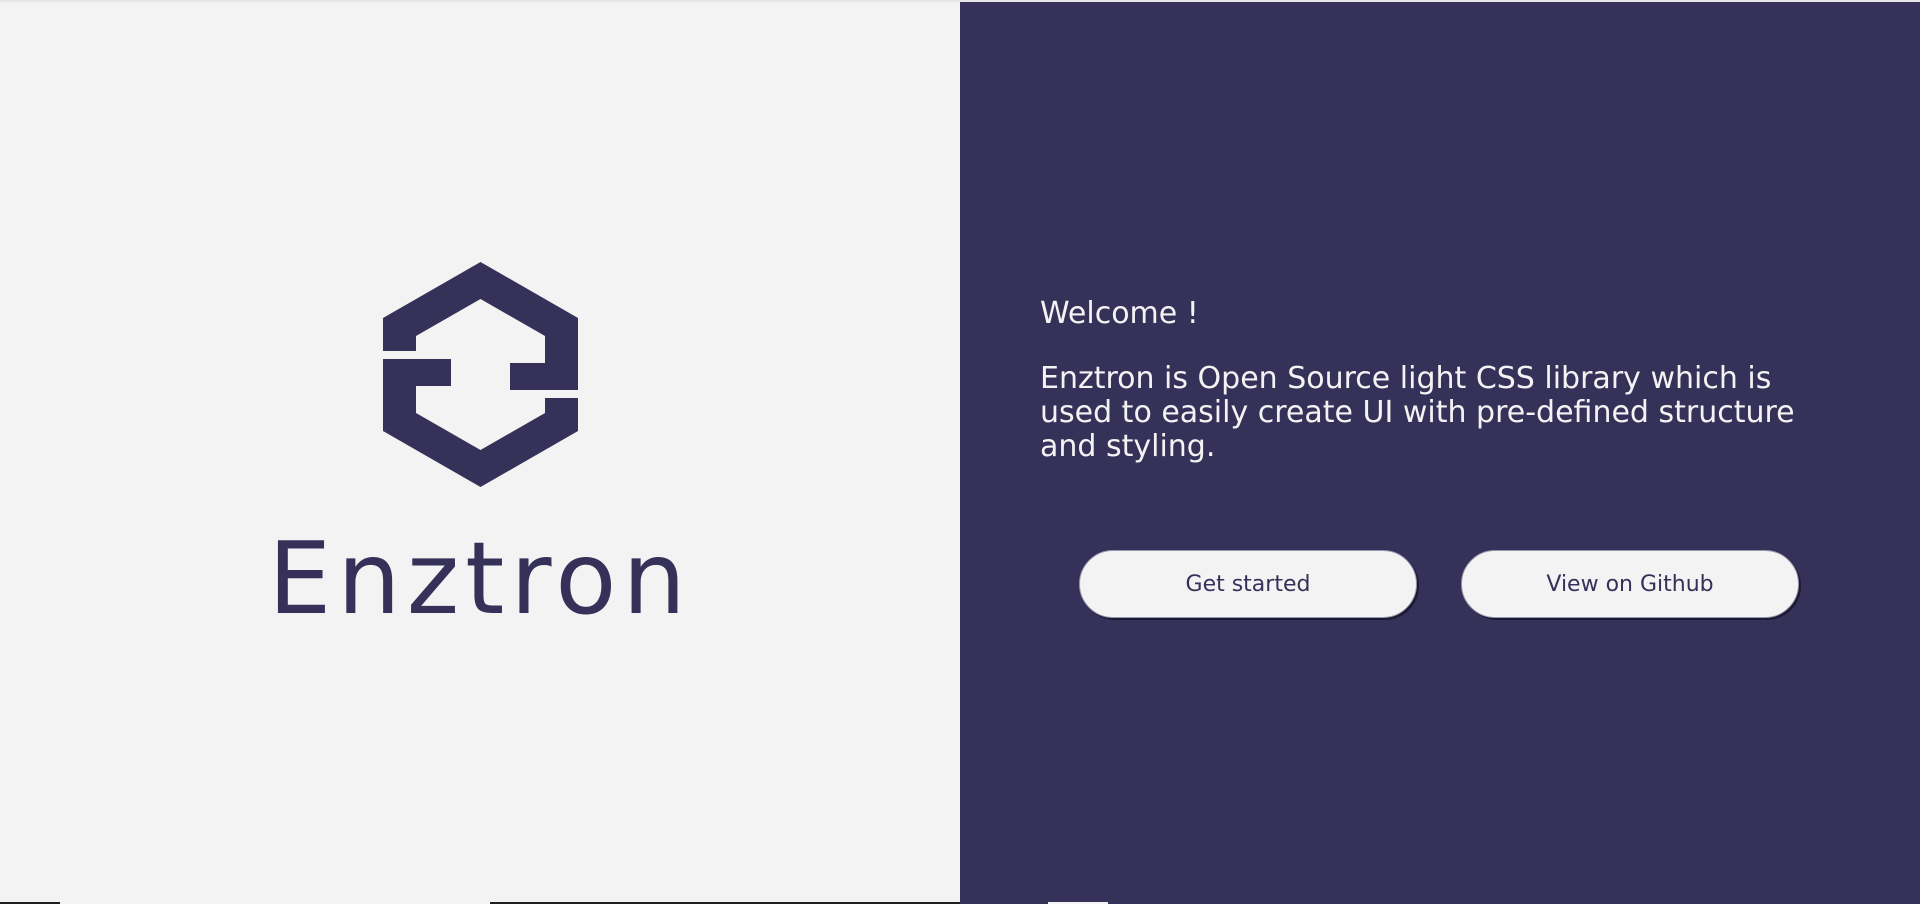 The image size is (1920, 904). I want to click on welcome-heading: Welcome !, so click(1119, 313).